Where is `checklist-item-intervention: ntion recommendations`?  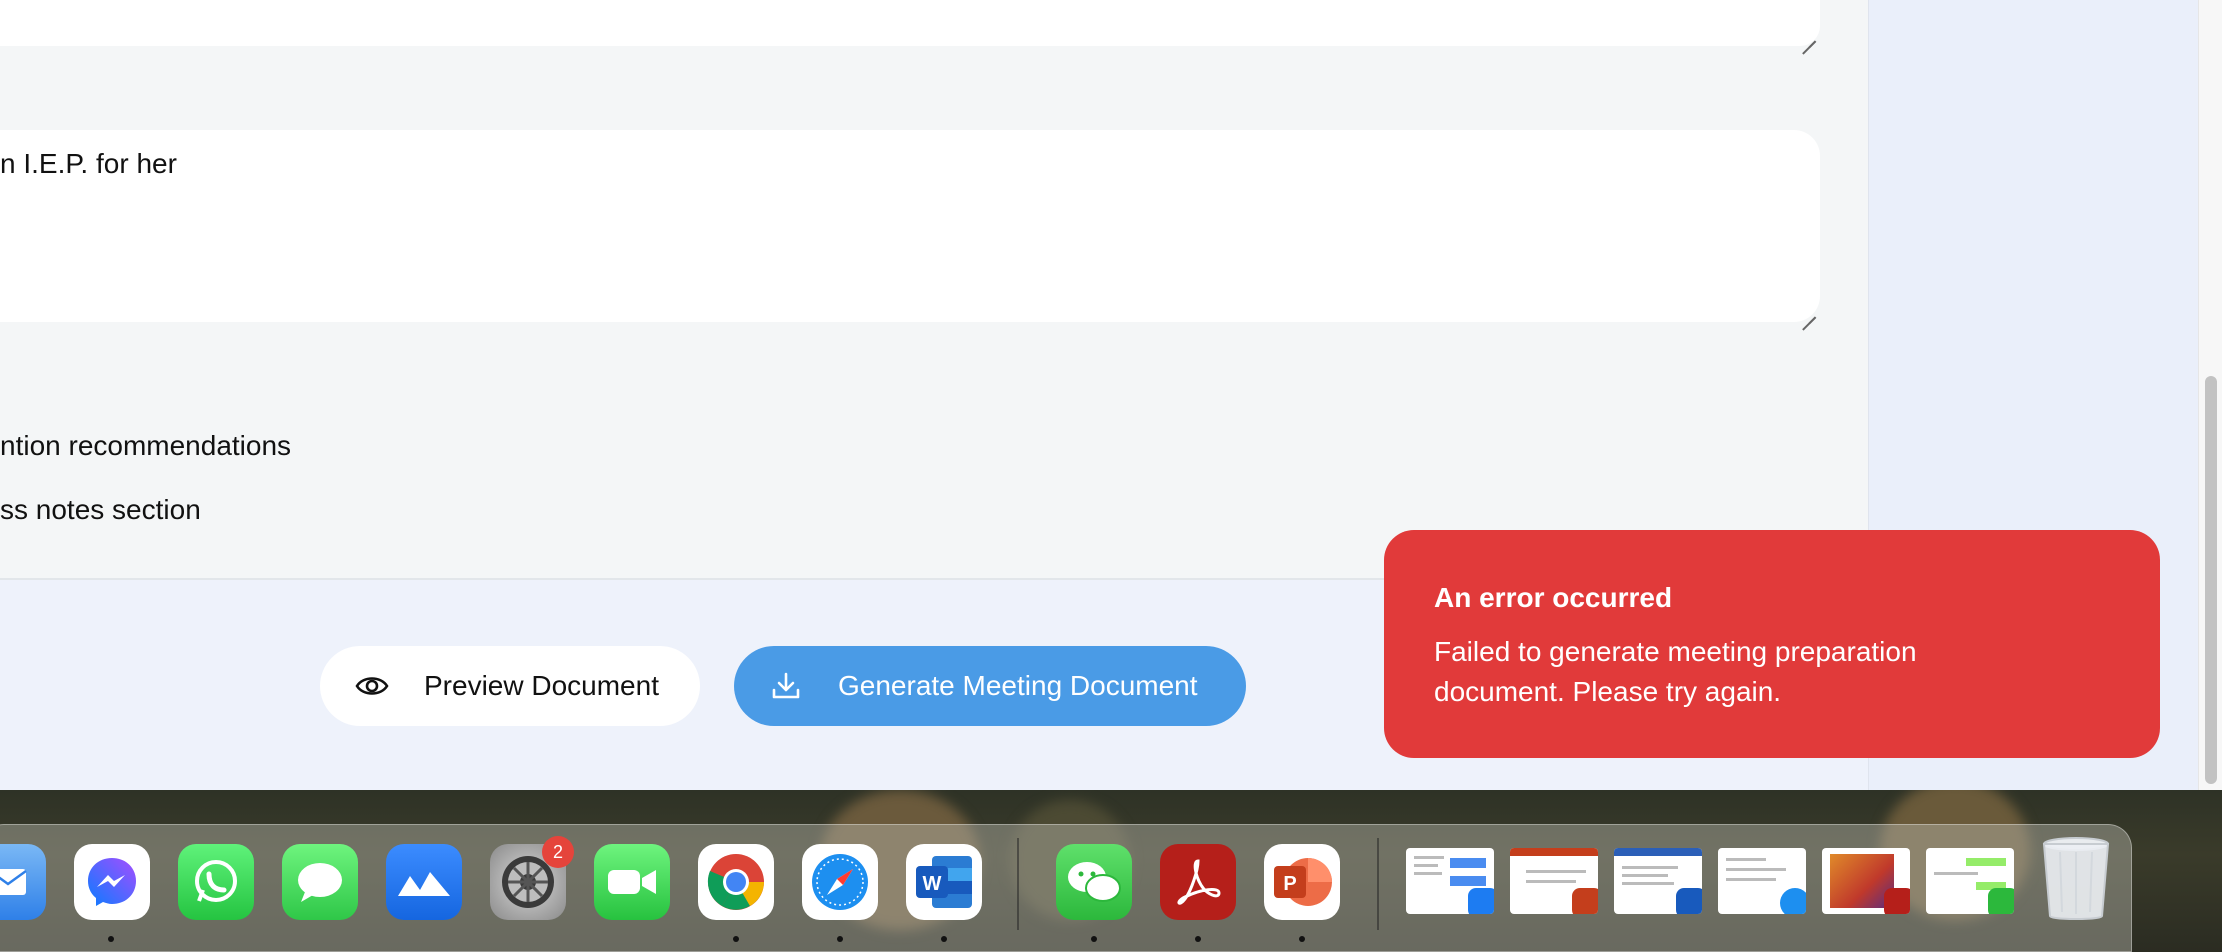
checklist-item-intervention: ntion recommendations is located at coordinates (145, 446).